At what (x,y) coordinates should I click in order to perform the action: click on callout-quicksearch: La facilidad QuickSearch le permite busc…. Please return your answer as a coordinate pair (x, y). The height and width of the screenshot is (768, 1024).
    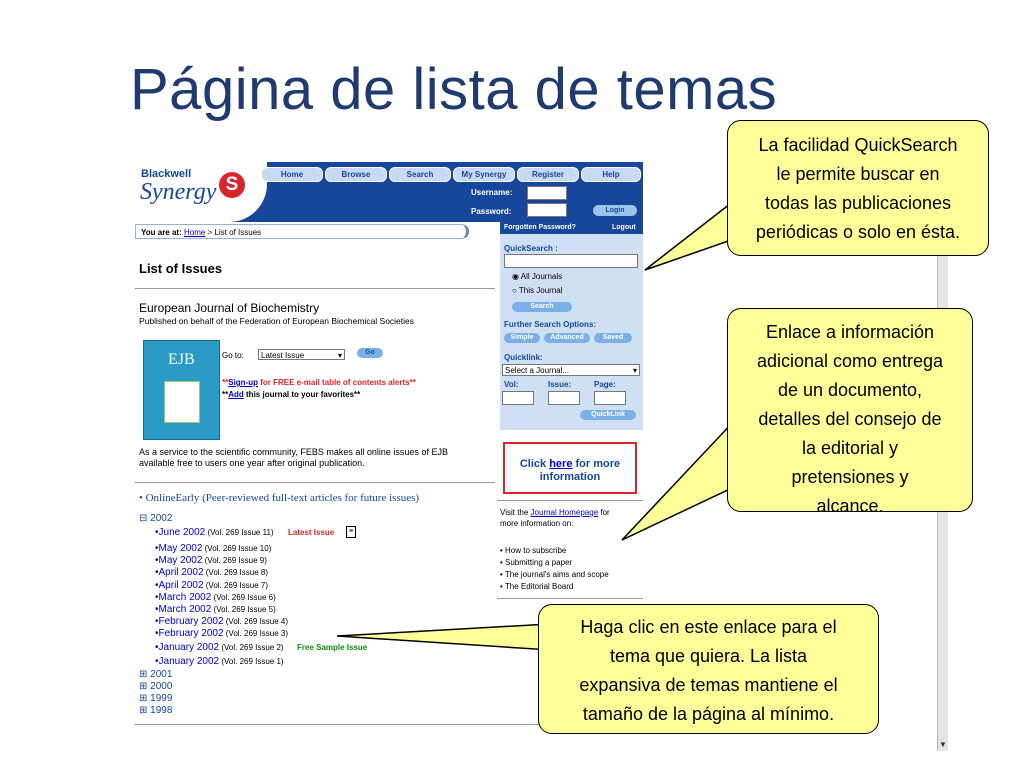
    Looking at the image, I should click on (858, 188).